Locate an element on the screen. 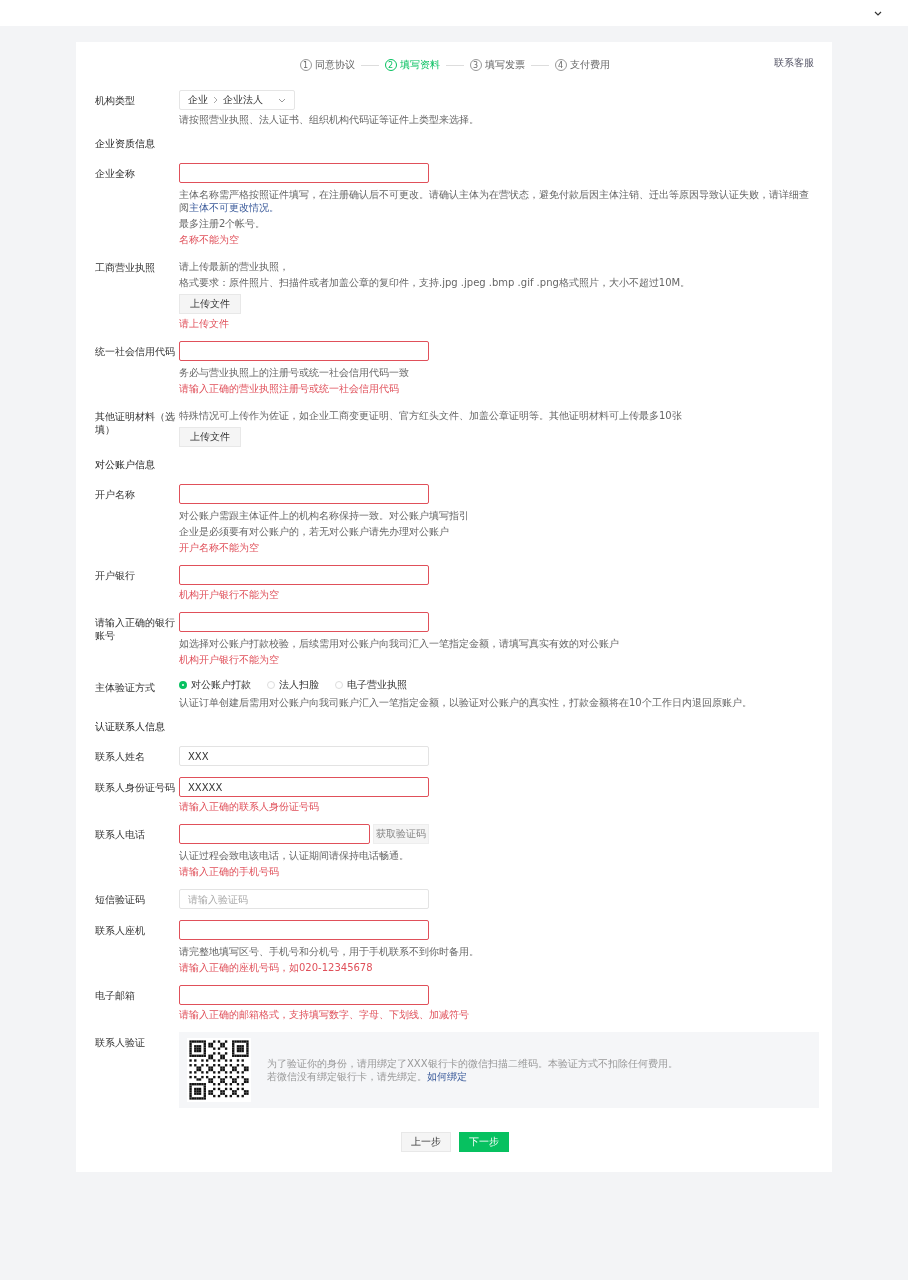 This screenshot has height=1280, width=908. step-tab: 4 支付费用 is located at coordinates (582, 65).